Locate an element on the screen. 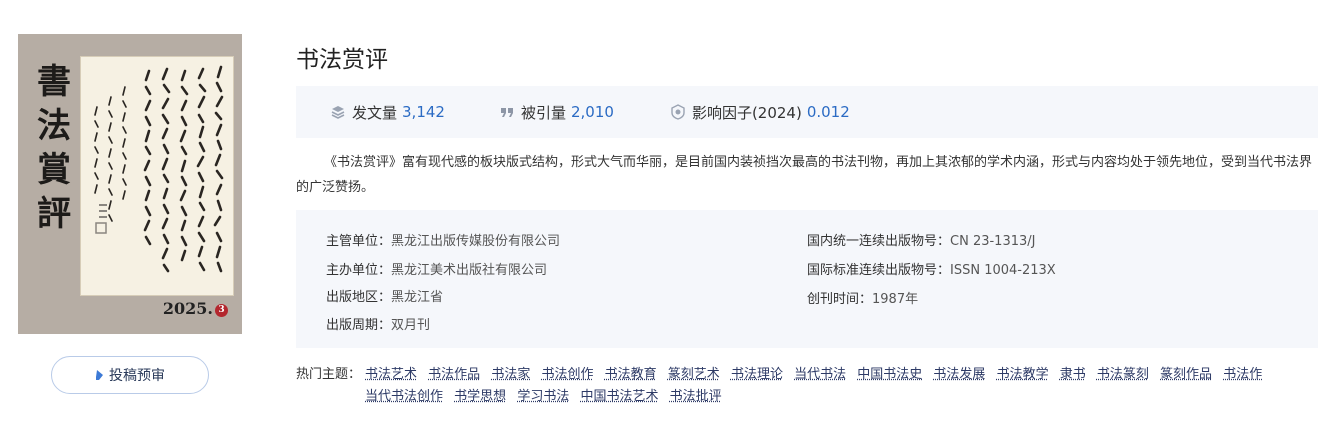 This screenshot has width=1331, height=423. info-value: 1987年 is located at coordinates (895, 299).